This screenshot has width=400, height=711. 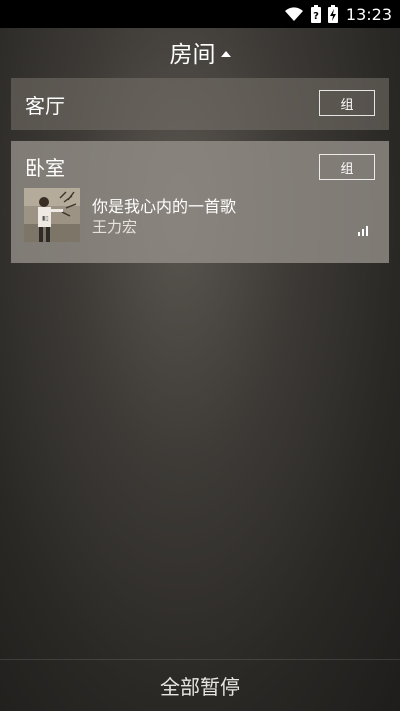 What do you see at coordinates (200, 104) in the screenshot?
I see `room-card-living-room: 客厅 组` at bounding box center [200, 104].